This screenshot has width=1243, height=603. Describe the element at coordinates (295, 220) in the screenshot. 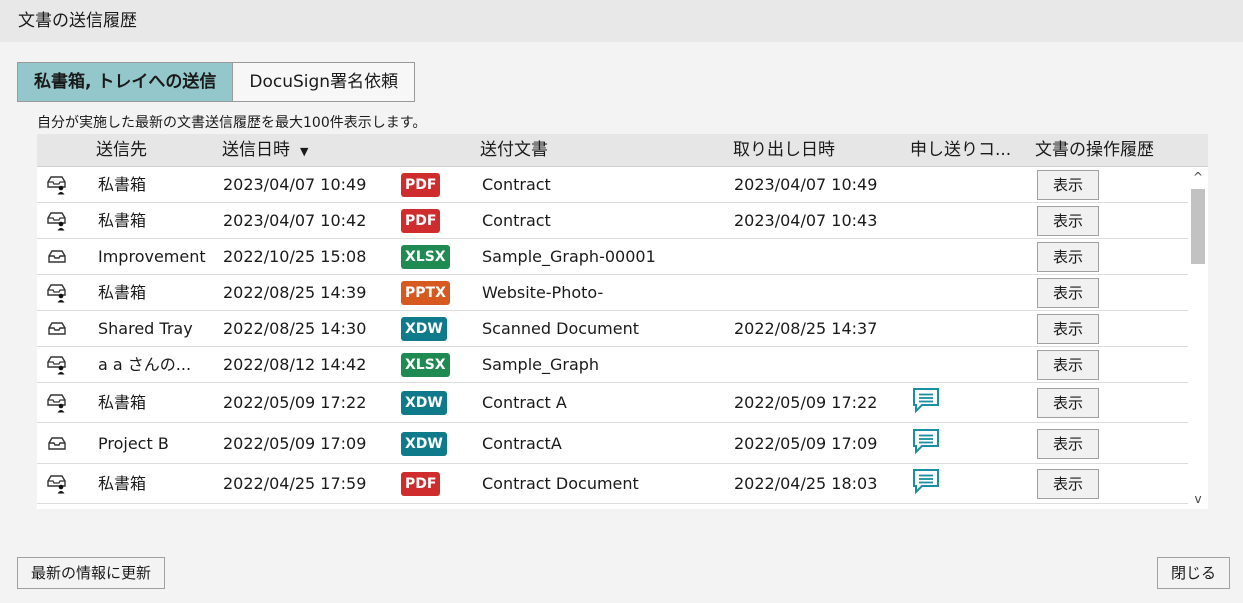

I see `sent-at-cell: 2023/04/07 10:42` at that location.